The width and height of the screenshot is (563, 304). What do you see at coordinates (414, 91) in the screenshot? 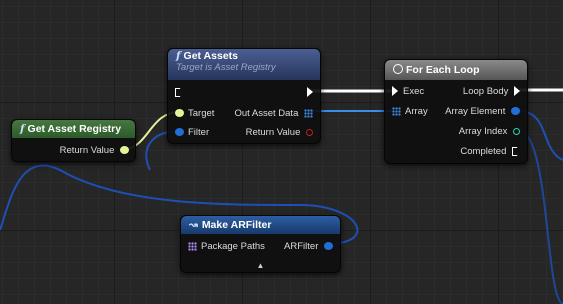
I see `pin-label: Exec` at bounding box center [414, 91].